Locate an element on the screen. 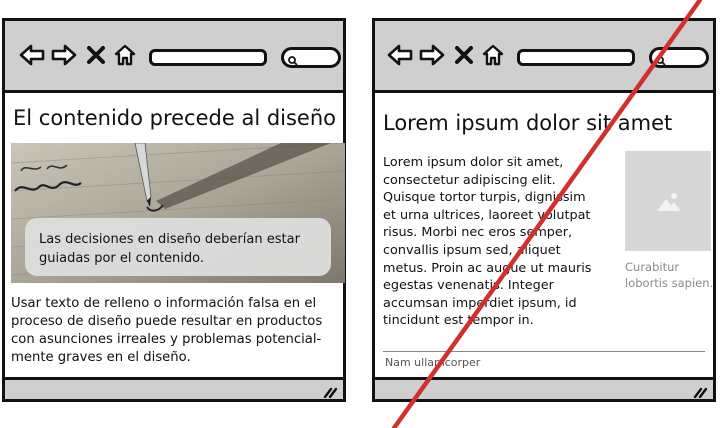  divider is located at coordinates (544, 351).